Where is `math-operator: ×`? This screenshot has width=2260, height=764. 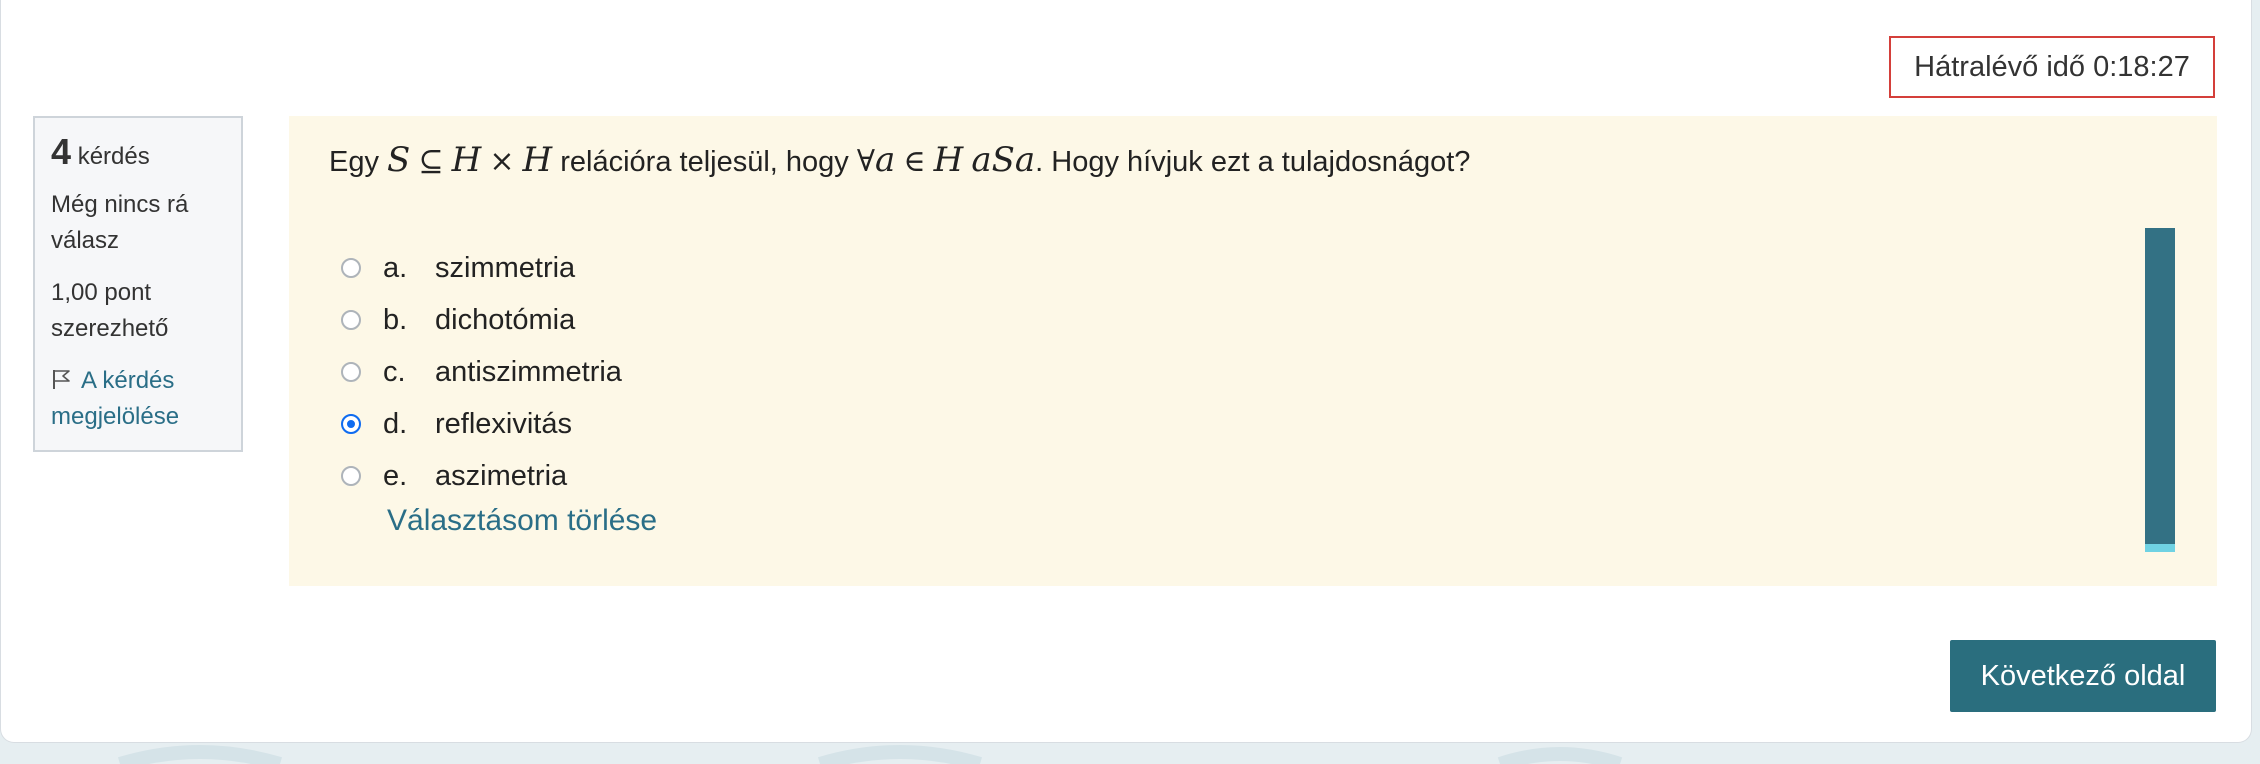
math-operator: × is located at coordinates (502, 161).